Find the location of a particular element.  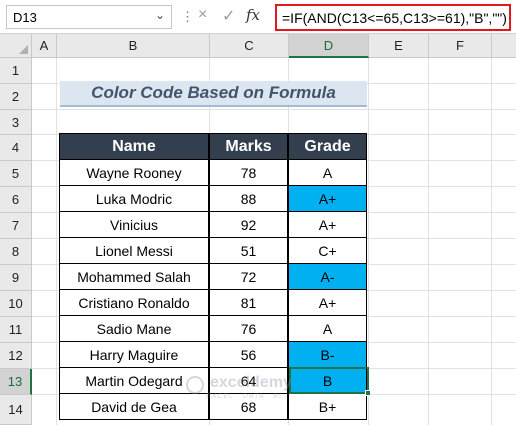

insert-function-icon: fx is located at coordinates (253, 15).